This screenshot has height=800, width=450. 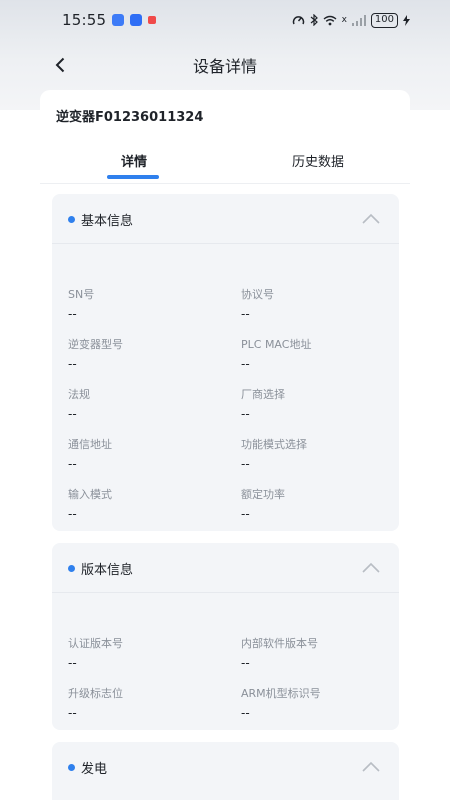 What do you see at coordinates (95, 693) in the screenshot?
I see `field-label: 升级标志位` at bounding box center [95, 693].